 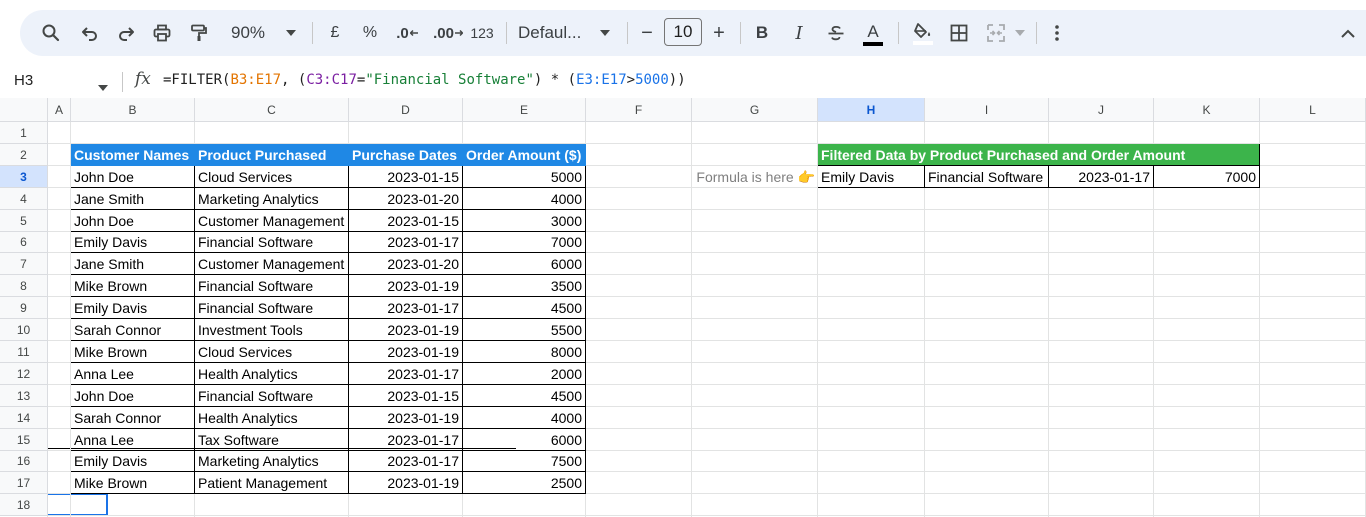 I want to click on row-header-8: 8, so click(x=24, y=286).